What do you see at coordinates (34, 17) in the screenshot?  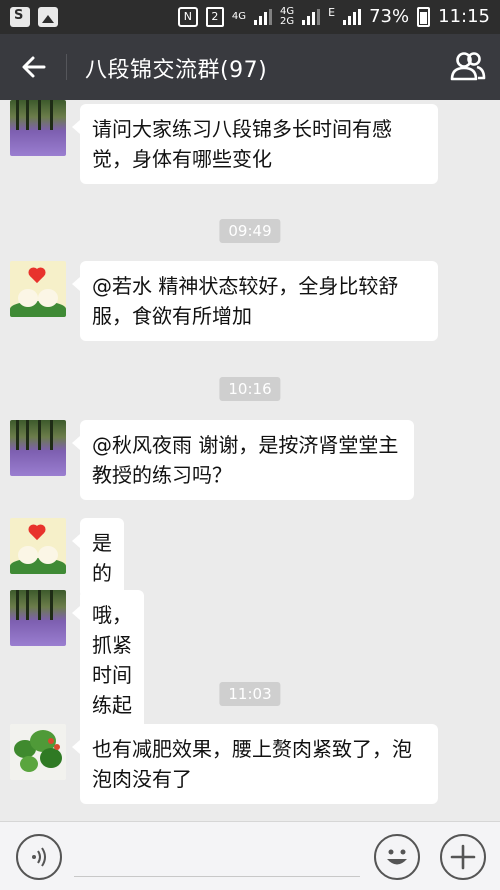 I see `notification-icons` at bounding box center [34, 17].